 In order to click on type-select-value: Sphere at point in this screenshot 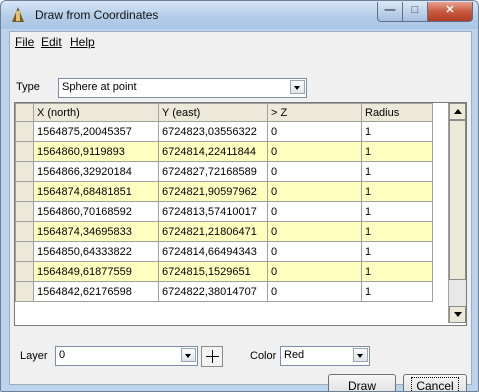, I will do `click(99, 87)`.